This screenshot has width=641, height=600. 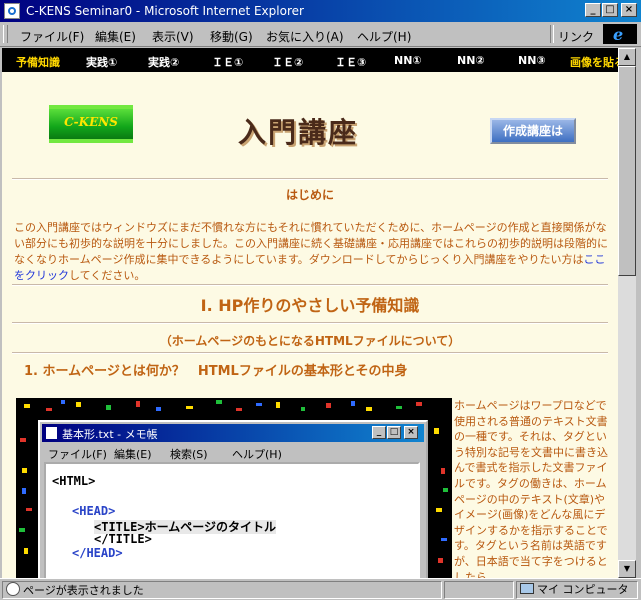 I want to click on nav-link-ie-1: ＩＥ①, so click(x=227, y=62).